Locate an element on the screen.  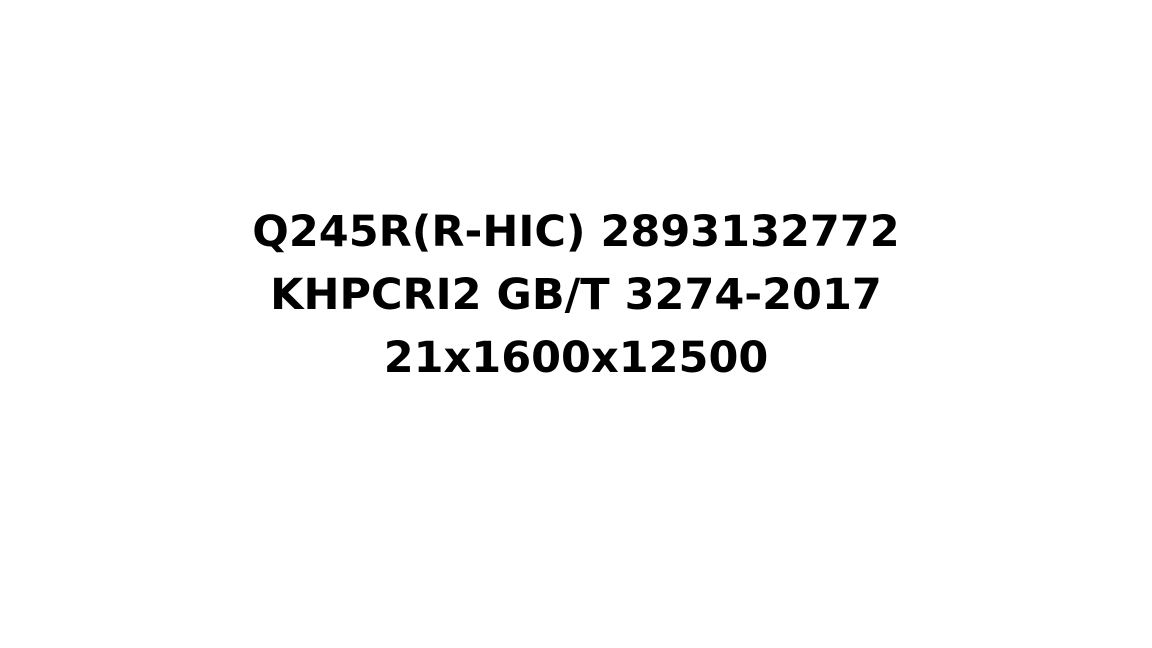
text-line-3: 21x1600x12500 is located at coordinates (576, 358).